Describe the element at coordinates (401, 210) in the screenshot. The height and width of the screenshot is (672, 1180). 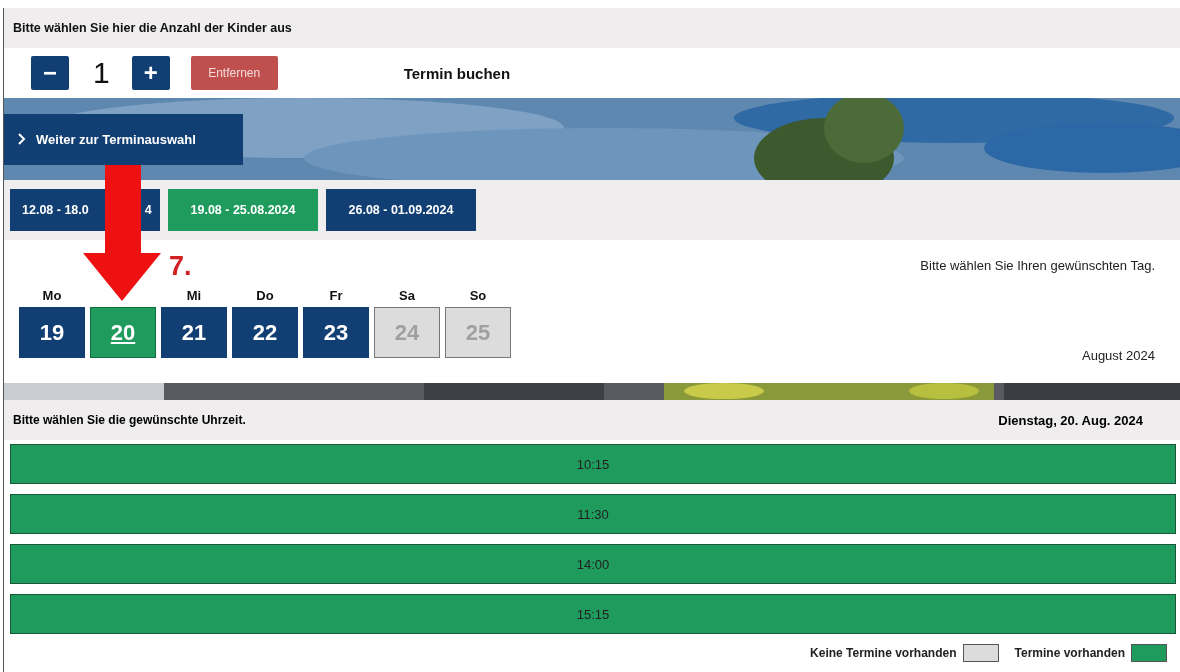
I see `week-button: 26.08 - 01.09.2024` at that location.